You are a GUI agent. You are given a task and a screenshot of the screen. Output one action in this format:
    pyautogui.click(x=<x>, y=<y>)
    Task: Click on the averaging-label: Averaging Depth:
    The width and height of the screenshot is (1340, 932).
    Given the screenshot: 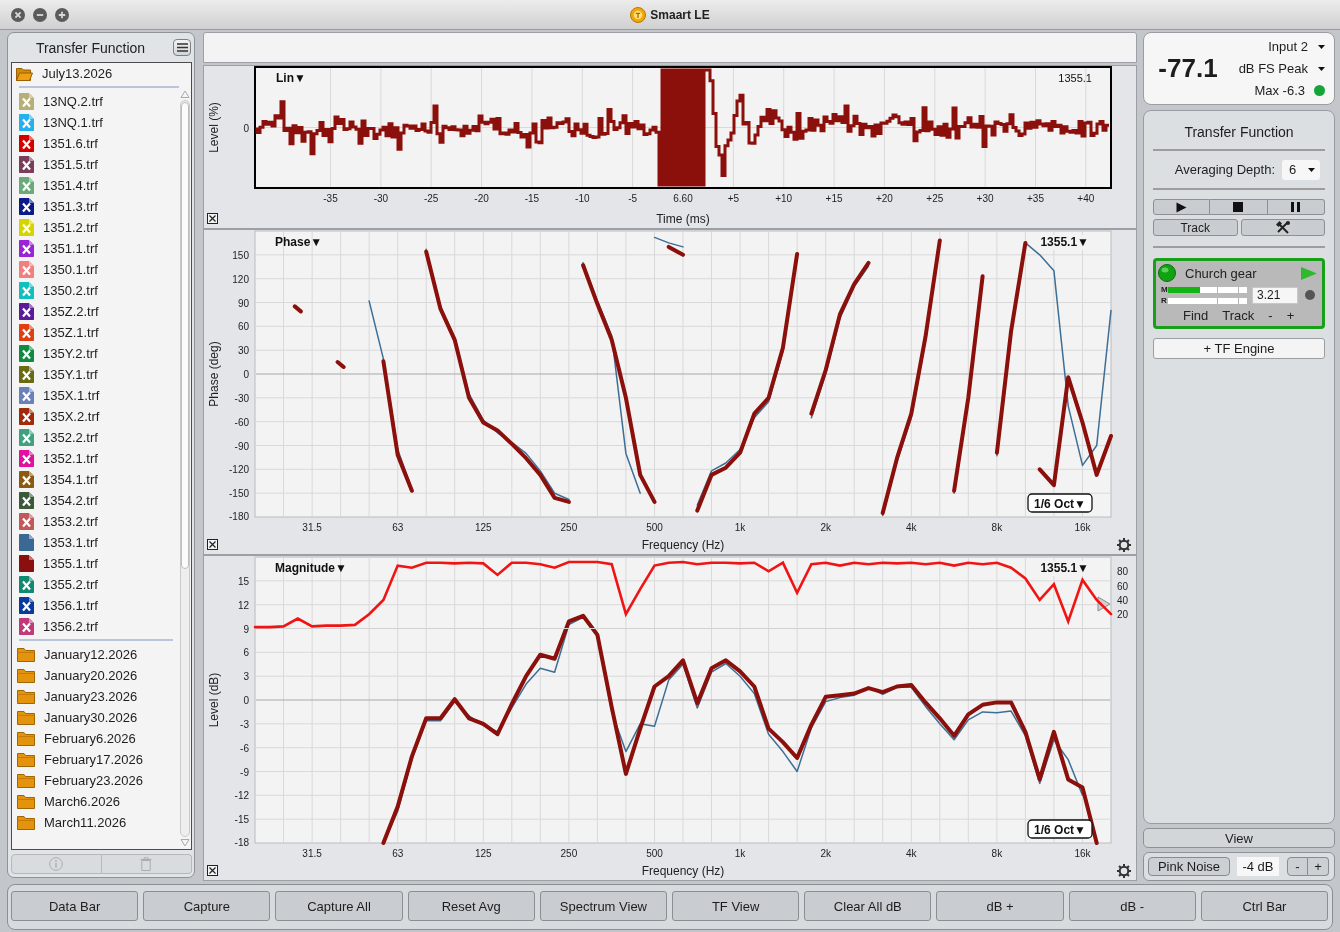 What is the action you would take?
    pyautogui.click(x=1224, y=169)
    